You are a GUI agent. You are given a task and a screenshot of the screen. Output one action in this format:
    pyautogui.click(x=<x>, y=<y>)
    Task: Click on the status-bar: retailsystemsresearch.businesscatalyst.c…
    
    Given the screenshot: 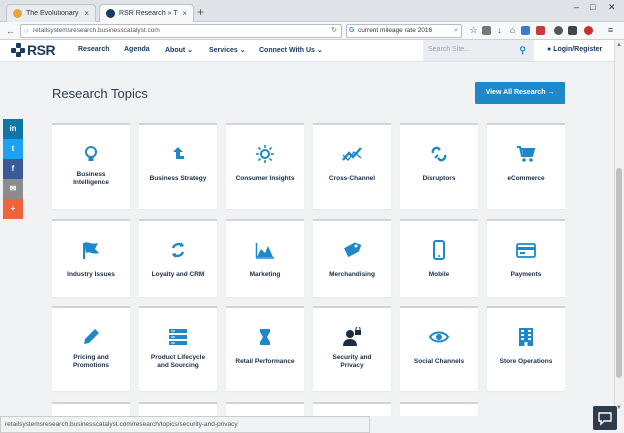 What is the action you would take?
    pyautogui.click(x=185, y=424)
    